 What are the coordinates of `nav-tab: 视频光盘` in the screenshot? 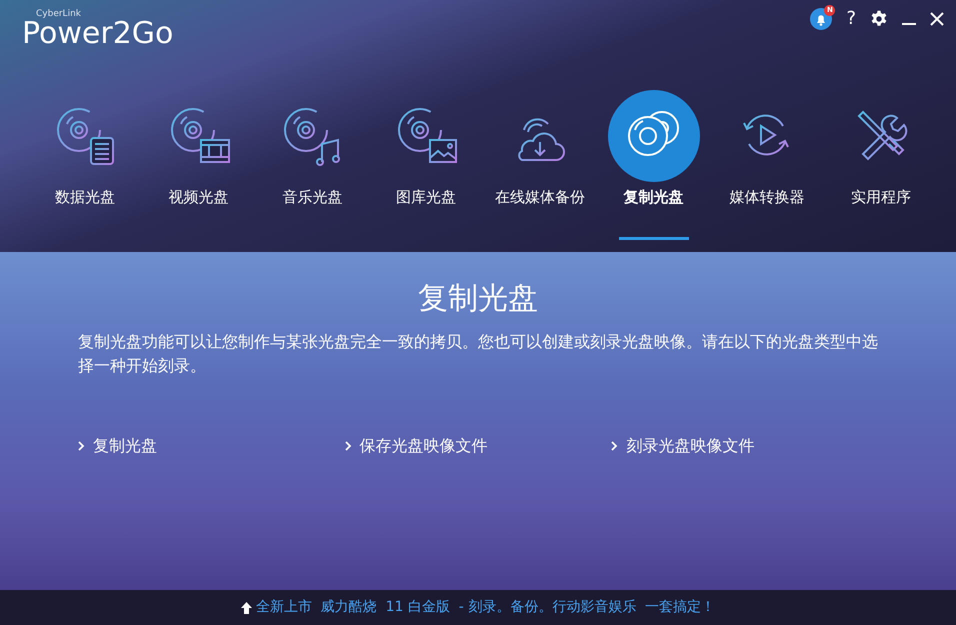 It's located at (199, 165).